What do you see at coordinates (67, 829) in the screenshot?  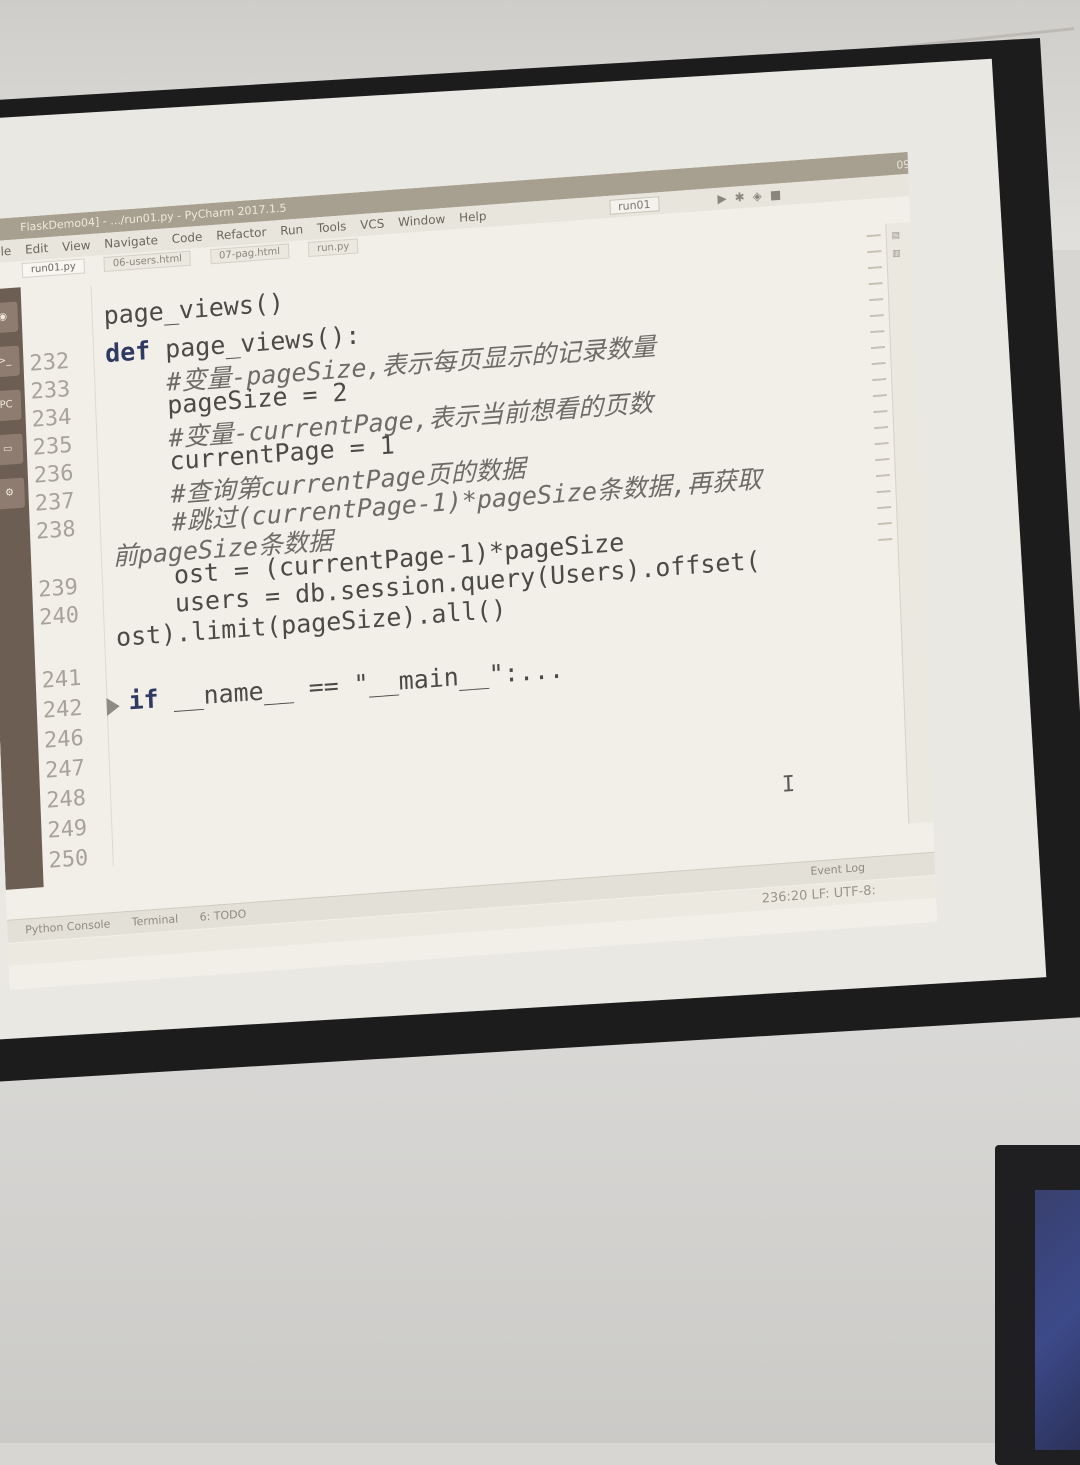 I see `line-number: 249` at bounding box center [67, 829].